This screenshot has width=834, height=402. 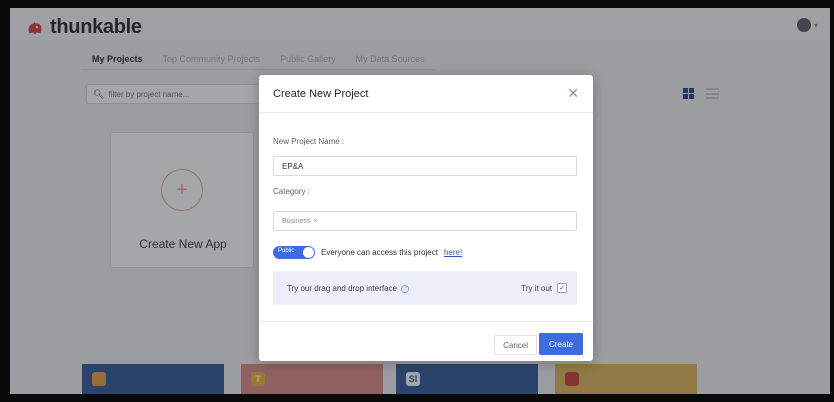 I want to click on category-field: Business ×, so click(x=425, y=221).